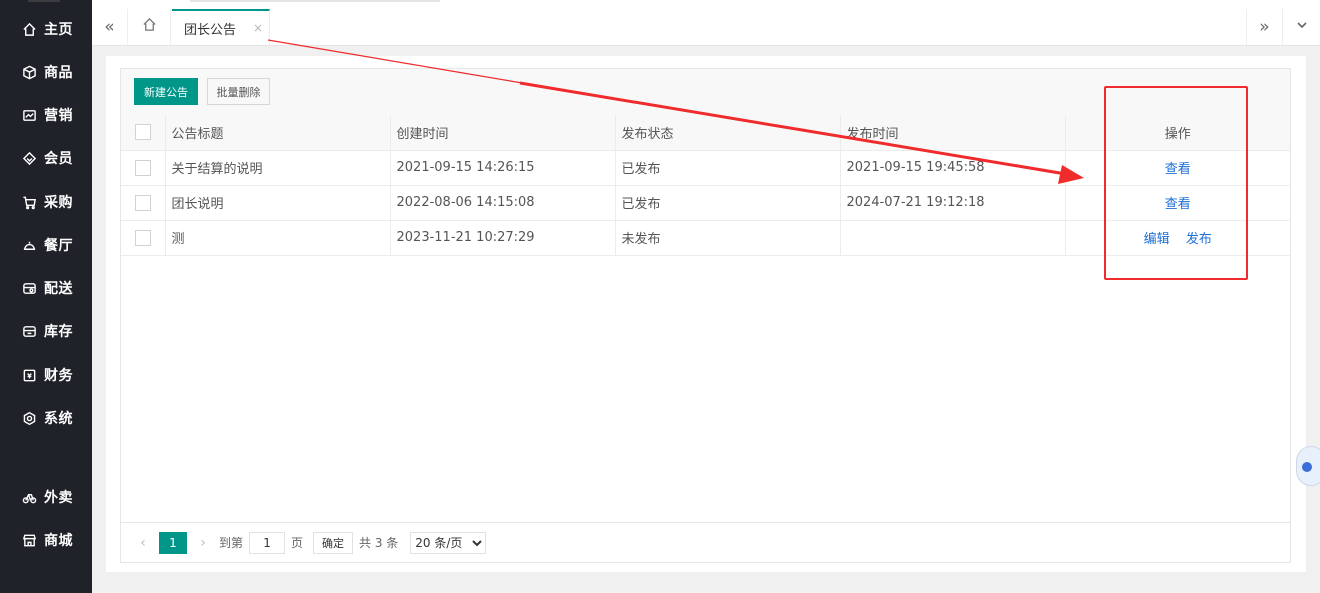  Describe the element at coordinates (297, 543) in the screenshot. I see `goto-suffix-label: 页` at that location.